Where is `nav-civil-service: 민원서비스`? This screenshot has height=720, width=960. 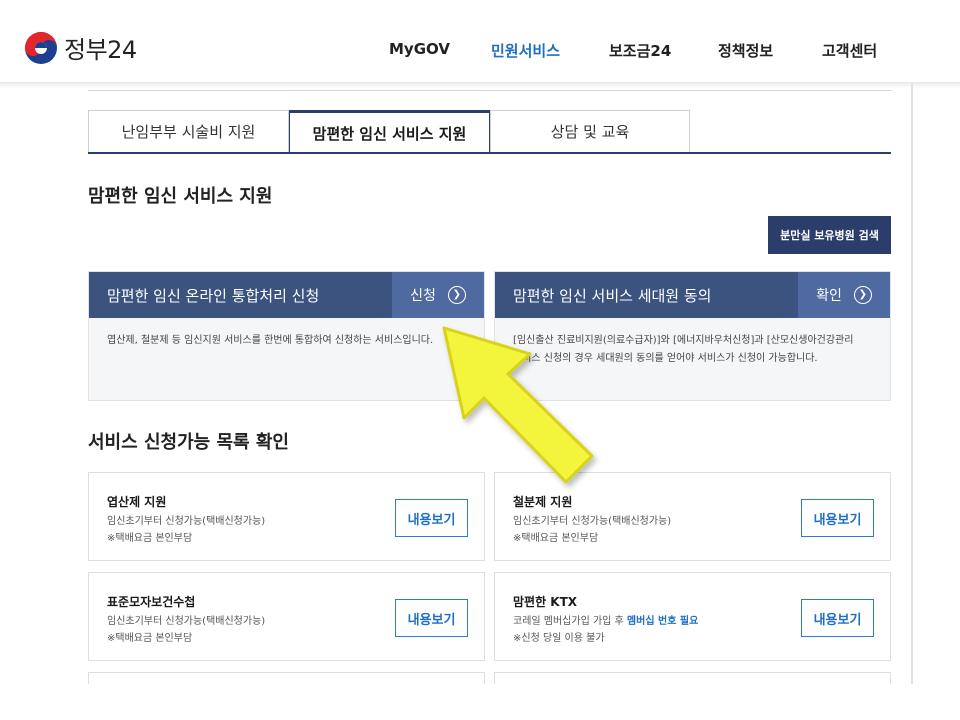
nav-civil-service: 민원서비스 is located at coordinates (525, 50).